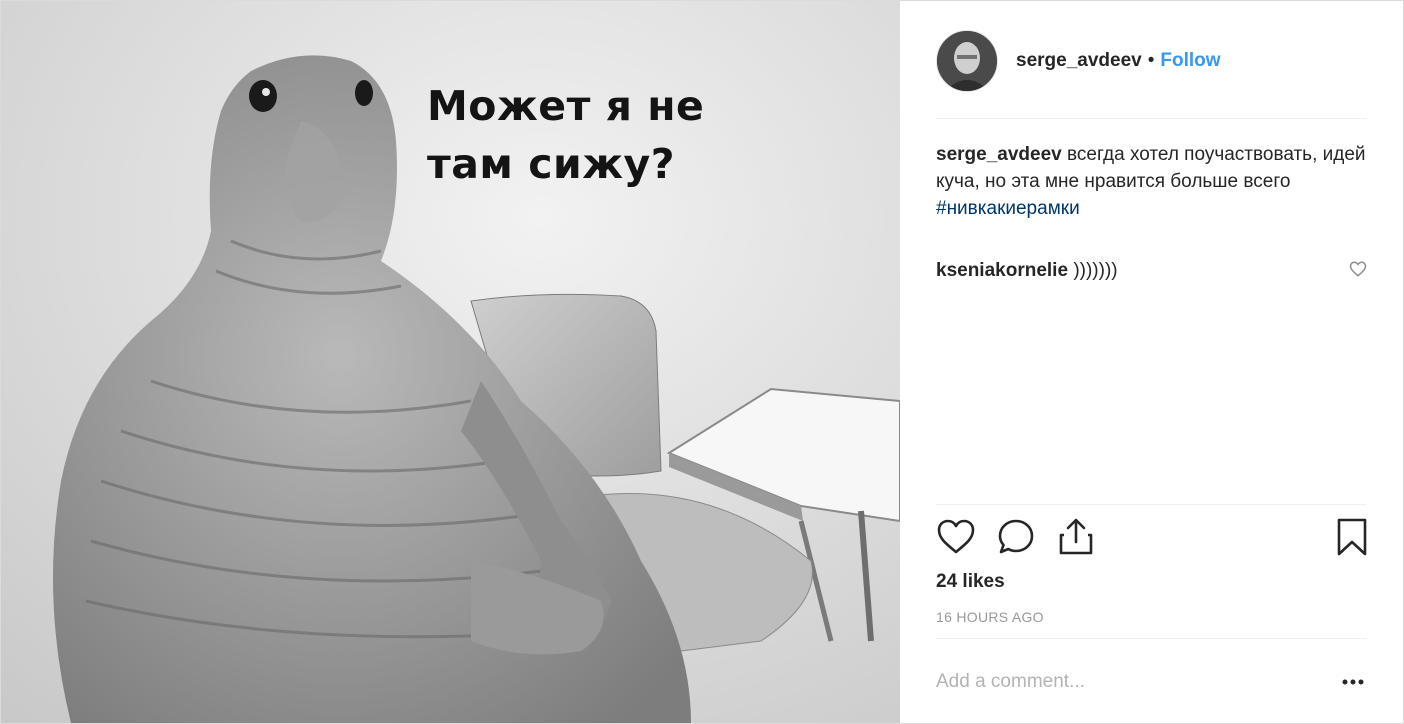  I want to click on bookmark-icon, so click(1352, 537).